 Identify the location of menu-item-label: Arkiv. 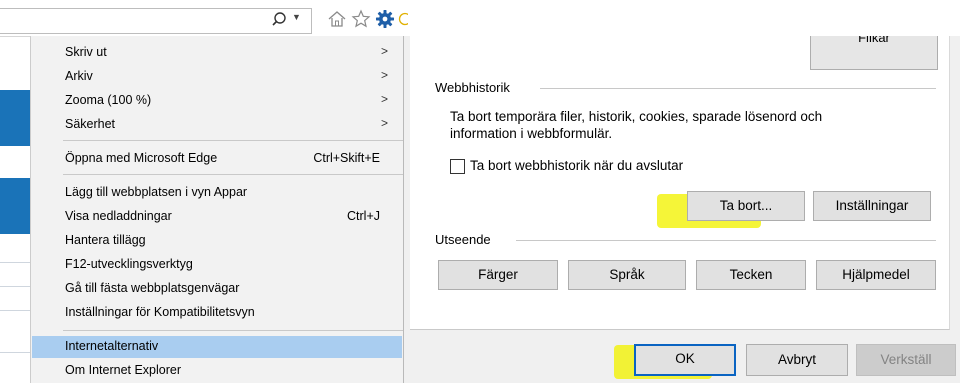
(79, 76).